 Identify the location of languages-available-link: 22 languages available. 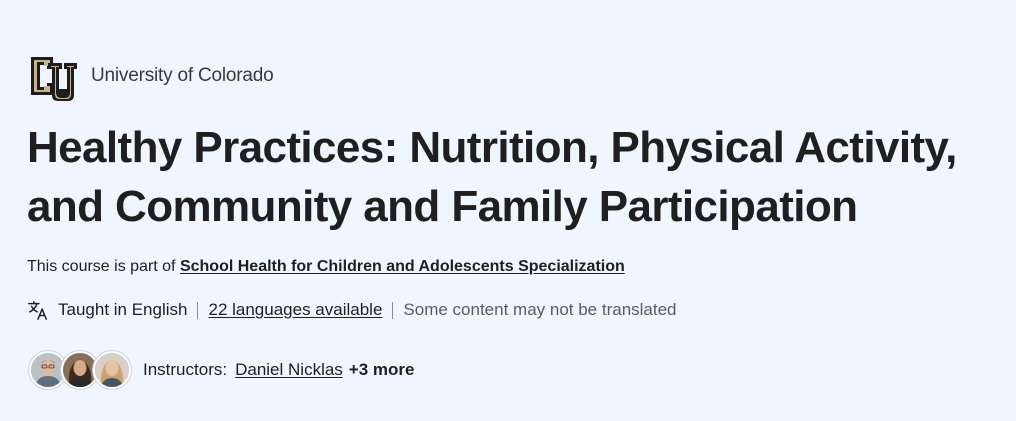
(295, 310).